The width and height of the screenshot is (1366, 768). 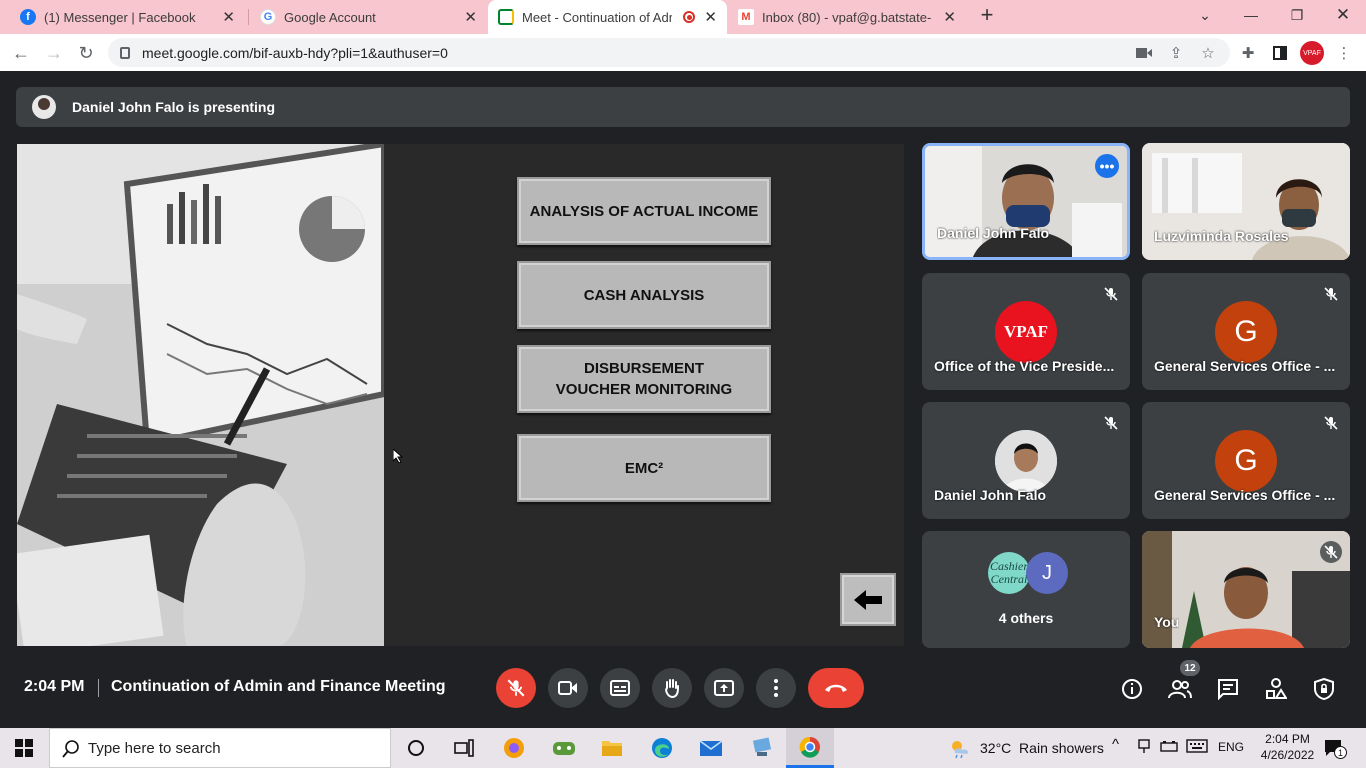 I want to click on brave-browser-app, so click(x=514, y=748).